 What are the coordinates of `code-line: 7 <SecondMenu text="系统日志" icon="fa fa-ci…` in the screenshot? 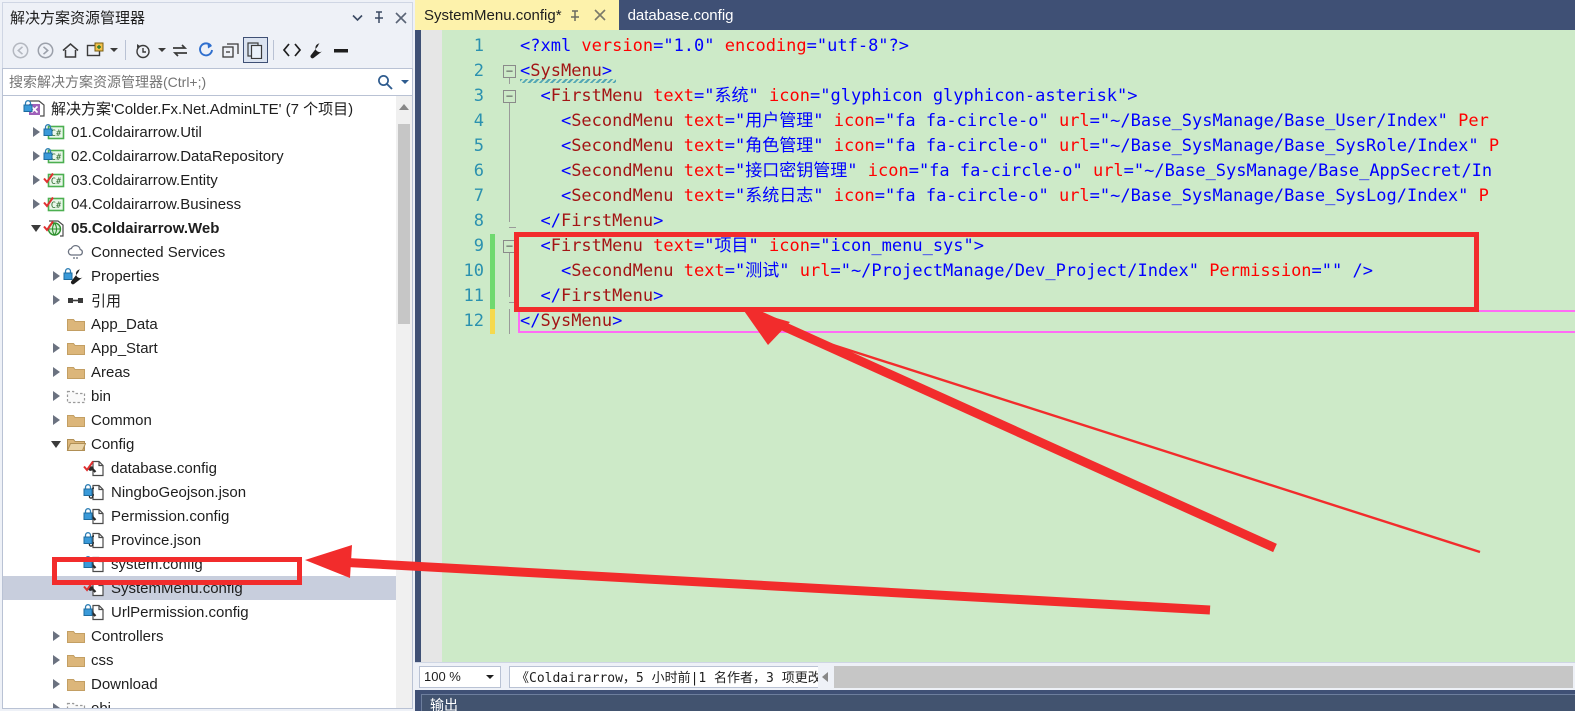 It's located at (1008, 196).